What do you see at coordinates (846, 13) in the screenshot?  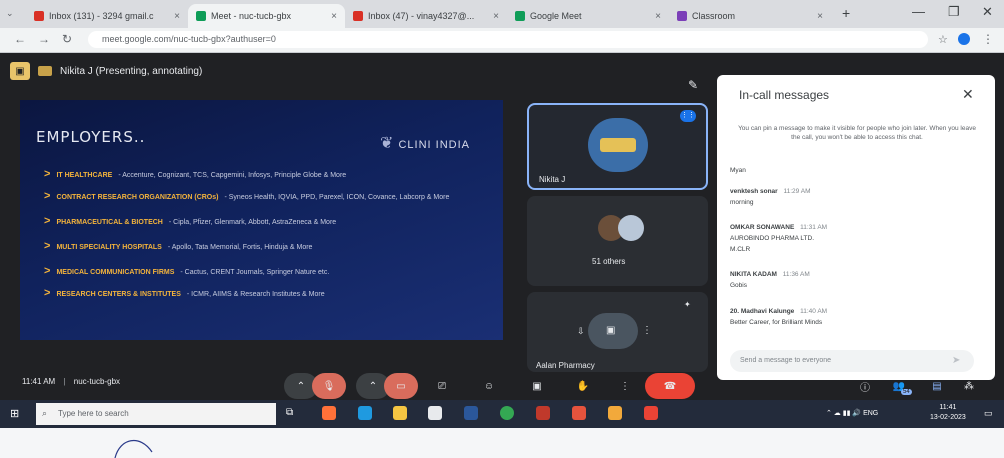 I see `new-tab-button: +` at bounding box center [846, 13].